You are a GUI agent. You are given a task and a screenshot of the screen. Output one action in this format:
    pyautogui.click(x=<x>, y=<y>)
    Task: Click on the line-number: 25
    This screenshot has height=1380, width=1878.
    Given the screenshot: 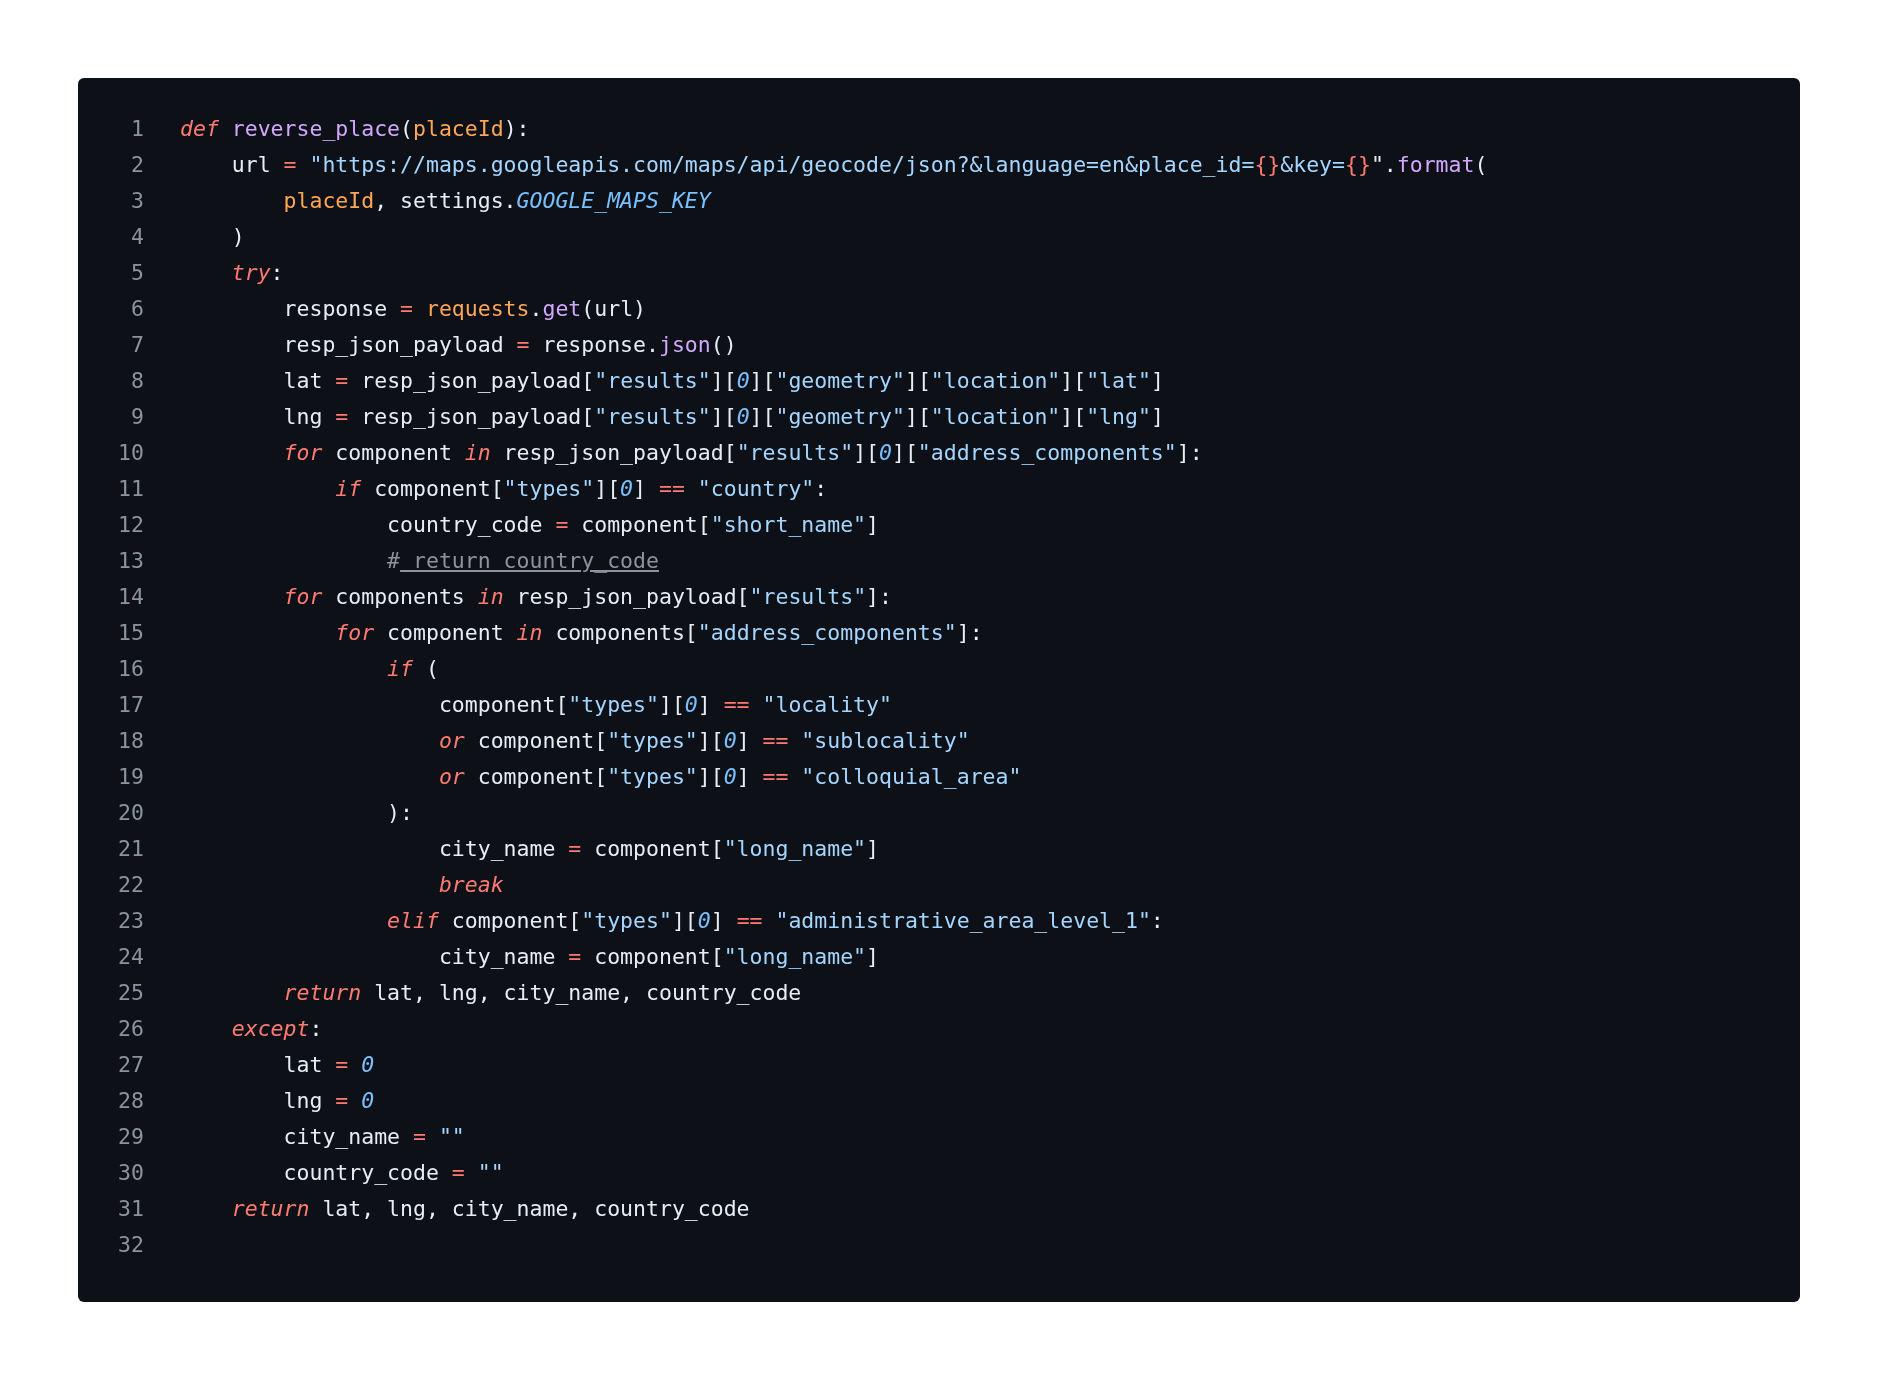 What is the action you would take?
    pyautogui.click(x=131, y=993)
    